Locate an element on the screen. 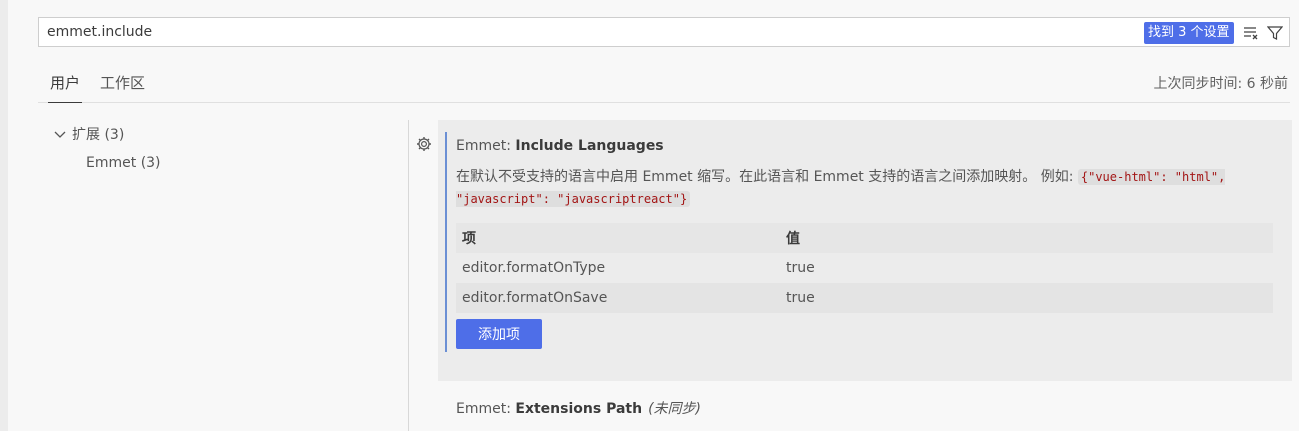 Image resolution: width=1299 pixels, height=431 pixels. search-settings-input: emmet.include 找到 3 个设置 is located at coordinates (664, 32).